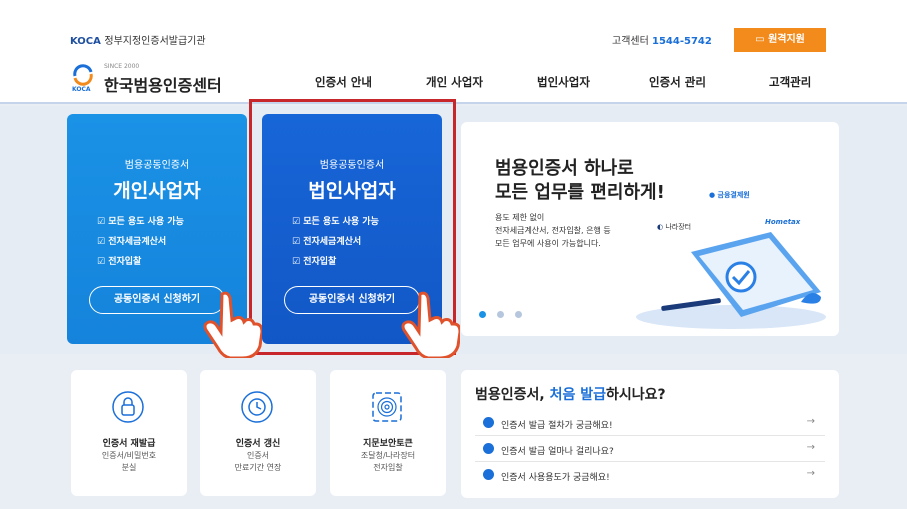 The height and width of the screenshot is (509, 907). I want to click on phone-illustration-icon, so click(731, 280).